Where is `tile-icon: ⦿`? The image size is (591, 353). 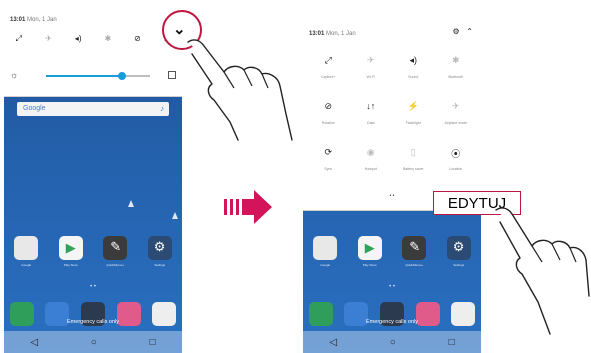 tile-icon: ⦿ is located at coordinates (456, 154).